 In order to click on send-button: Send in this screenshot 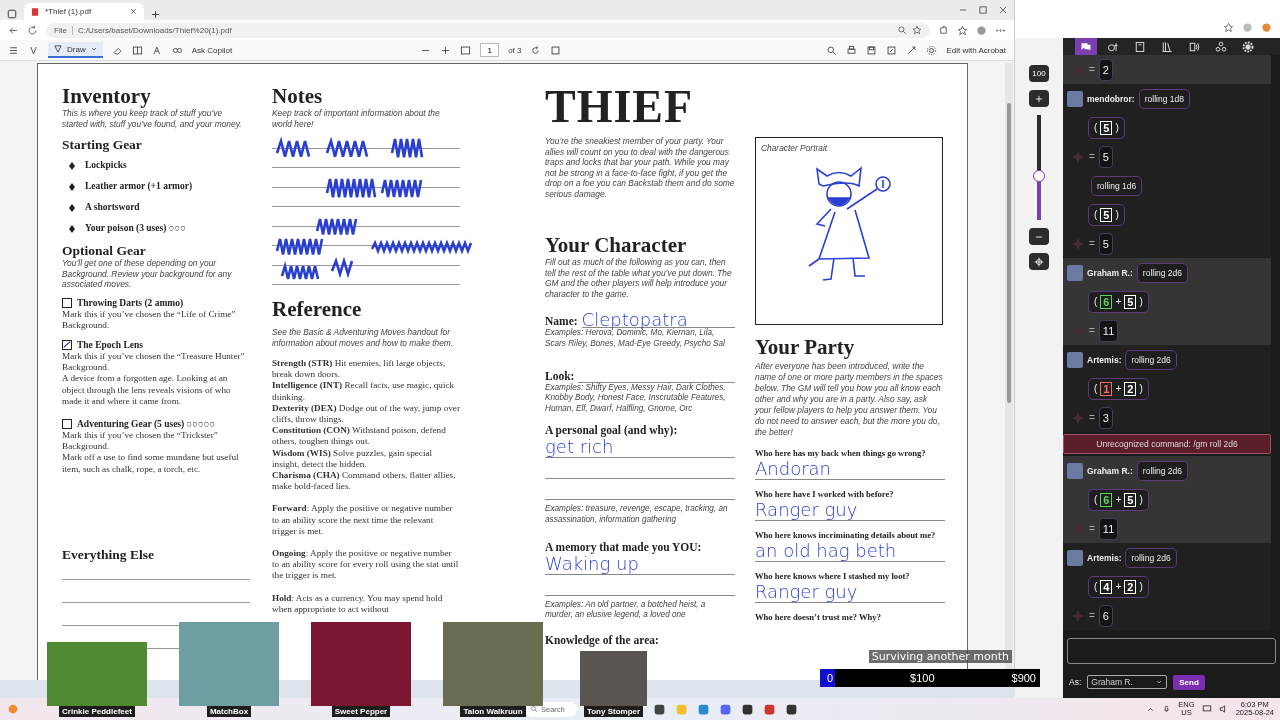, I will do `click(1189, 682)`.